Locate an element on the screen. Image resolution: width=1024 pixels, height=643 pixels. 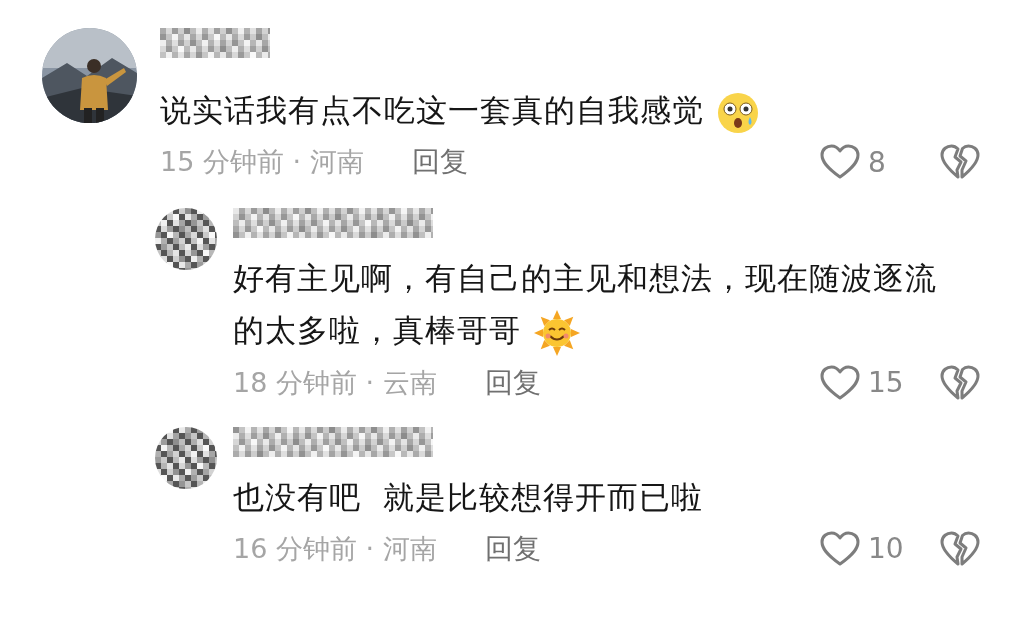
comment-time-location: 15 分钟前 · 河南 is located at coordinates (262, 162).